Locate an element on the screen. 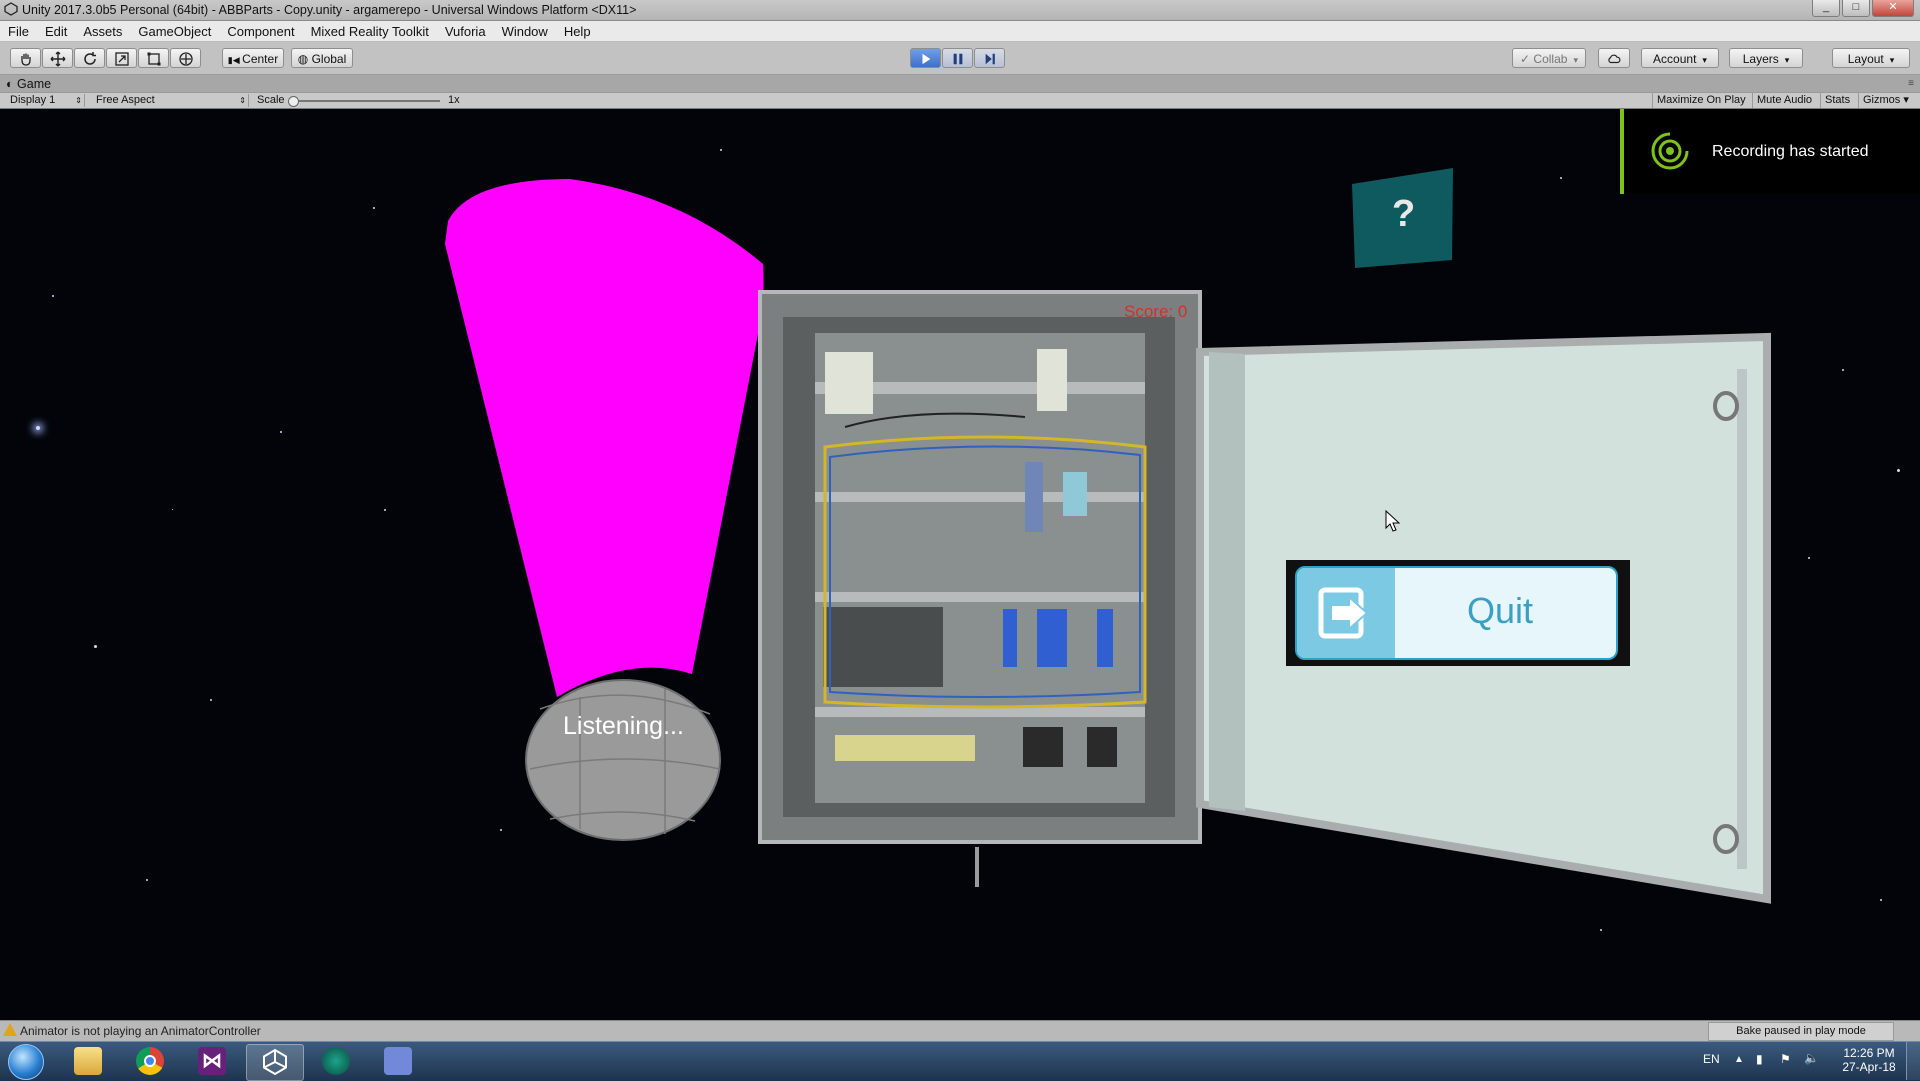 Image resolution: width=1920 pixels, height=1081 pixels. tab-menu-icon: ≡ is located at coordinates (1911, 83).